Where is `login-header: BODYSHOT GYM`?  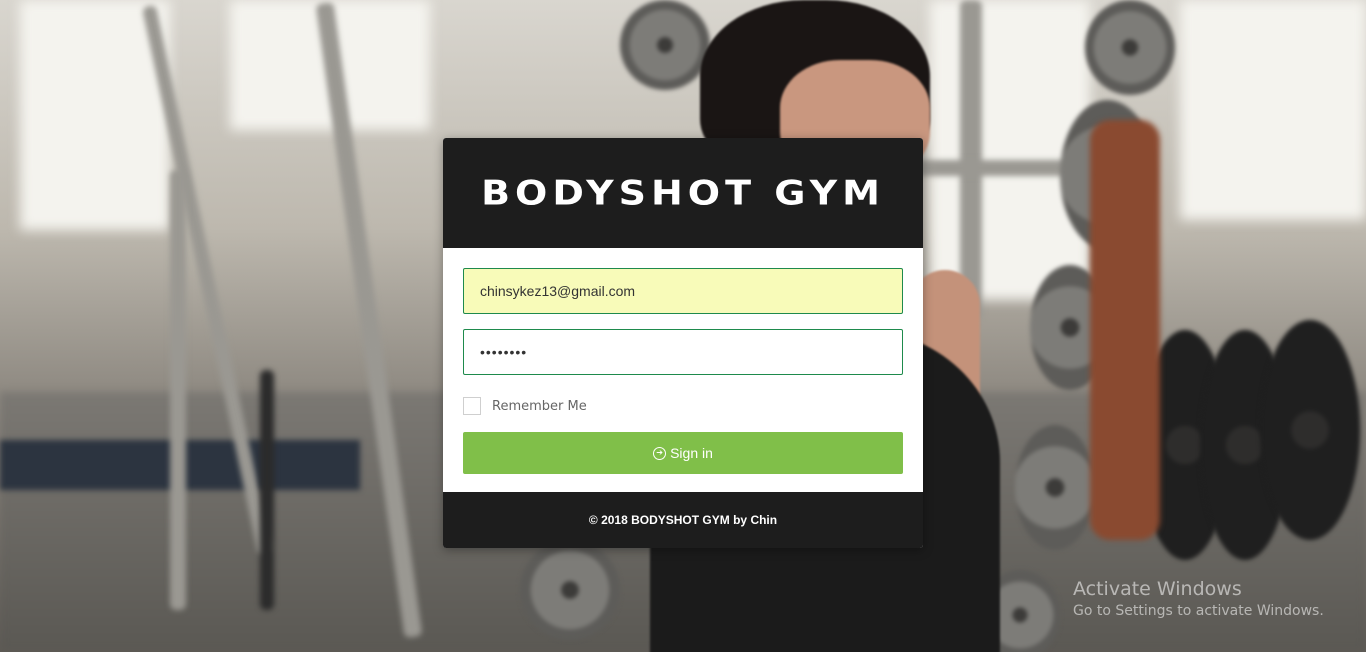
login-header: BODYSHOT GYM is located at coordinates (683, 193).